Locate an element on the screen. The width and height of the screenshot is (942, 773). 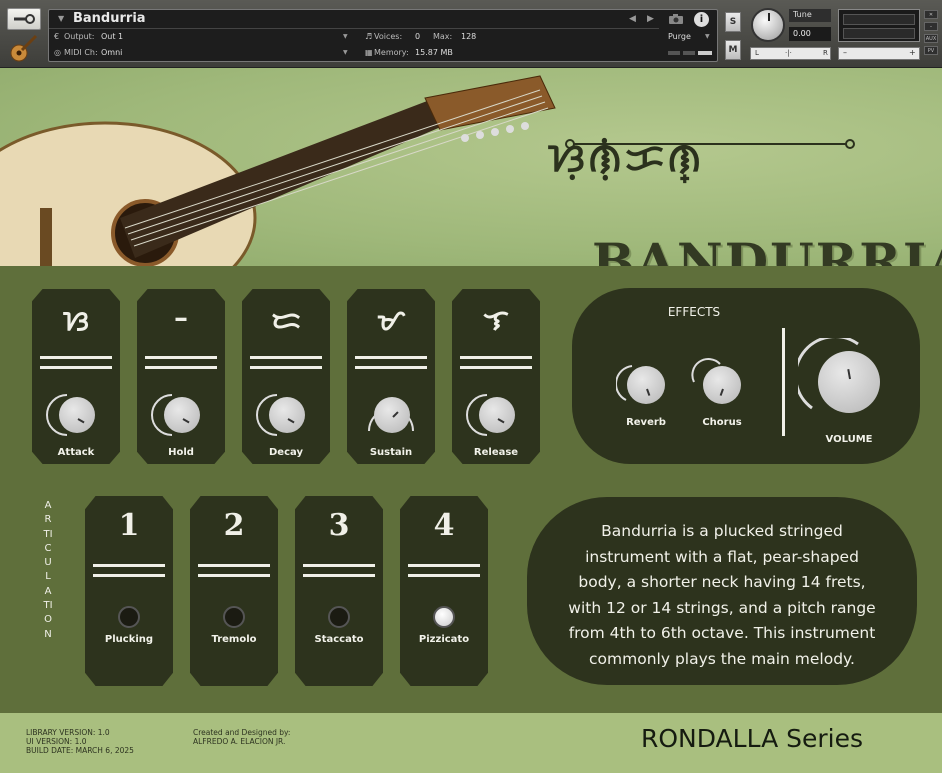
output-label: Output: is located at coordinates (79, 36).